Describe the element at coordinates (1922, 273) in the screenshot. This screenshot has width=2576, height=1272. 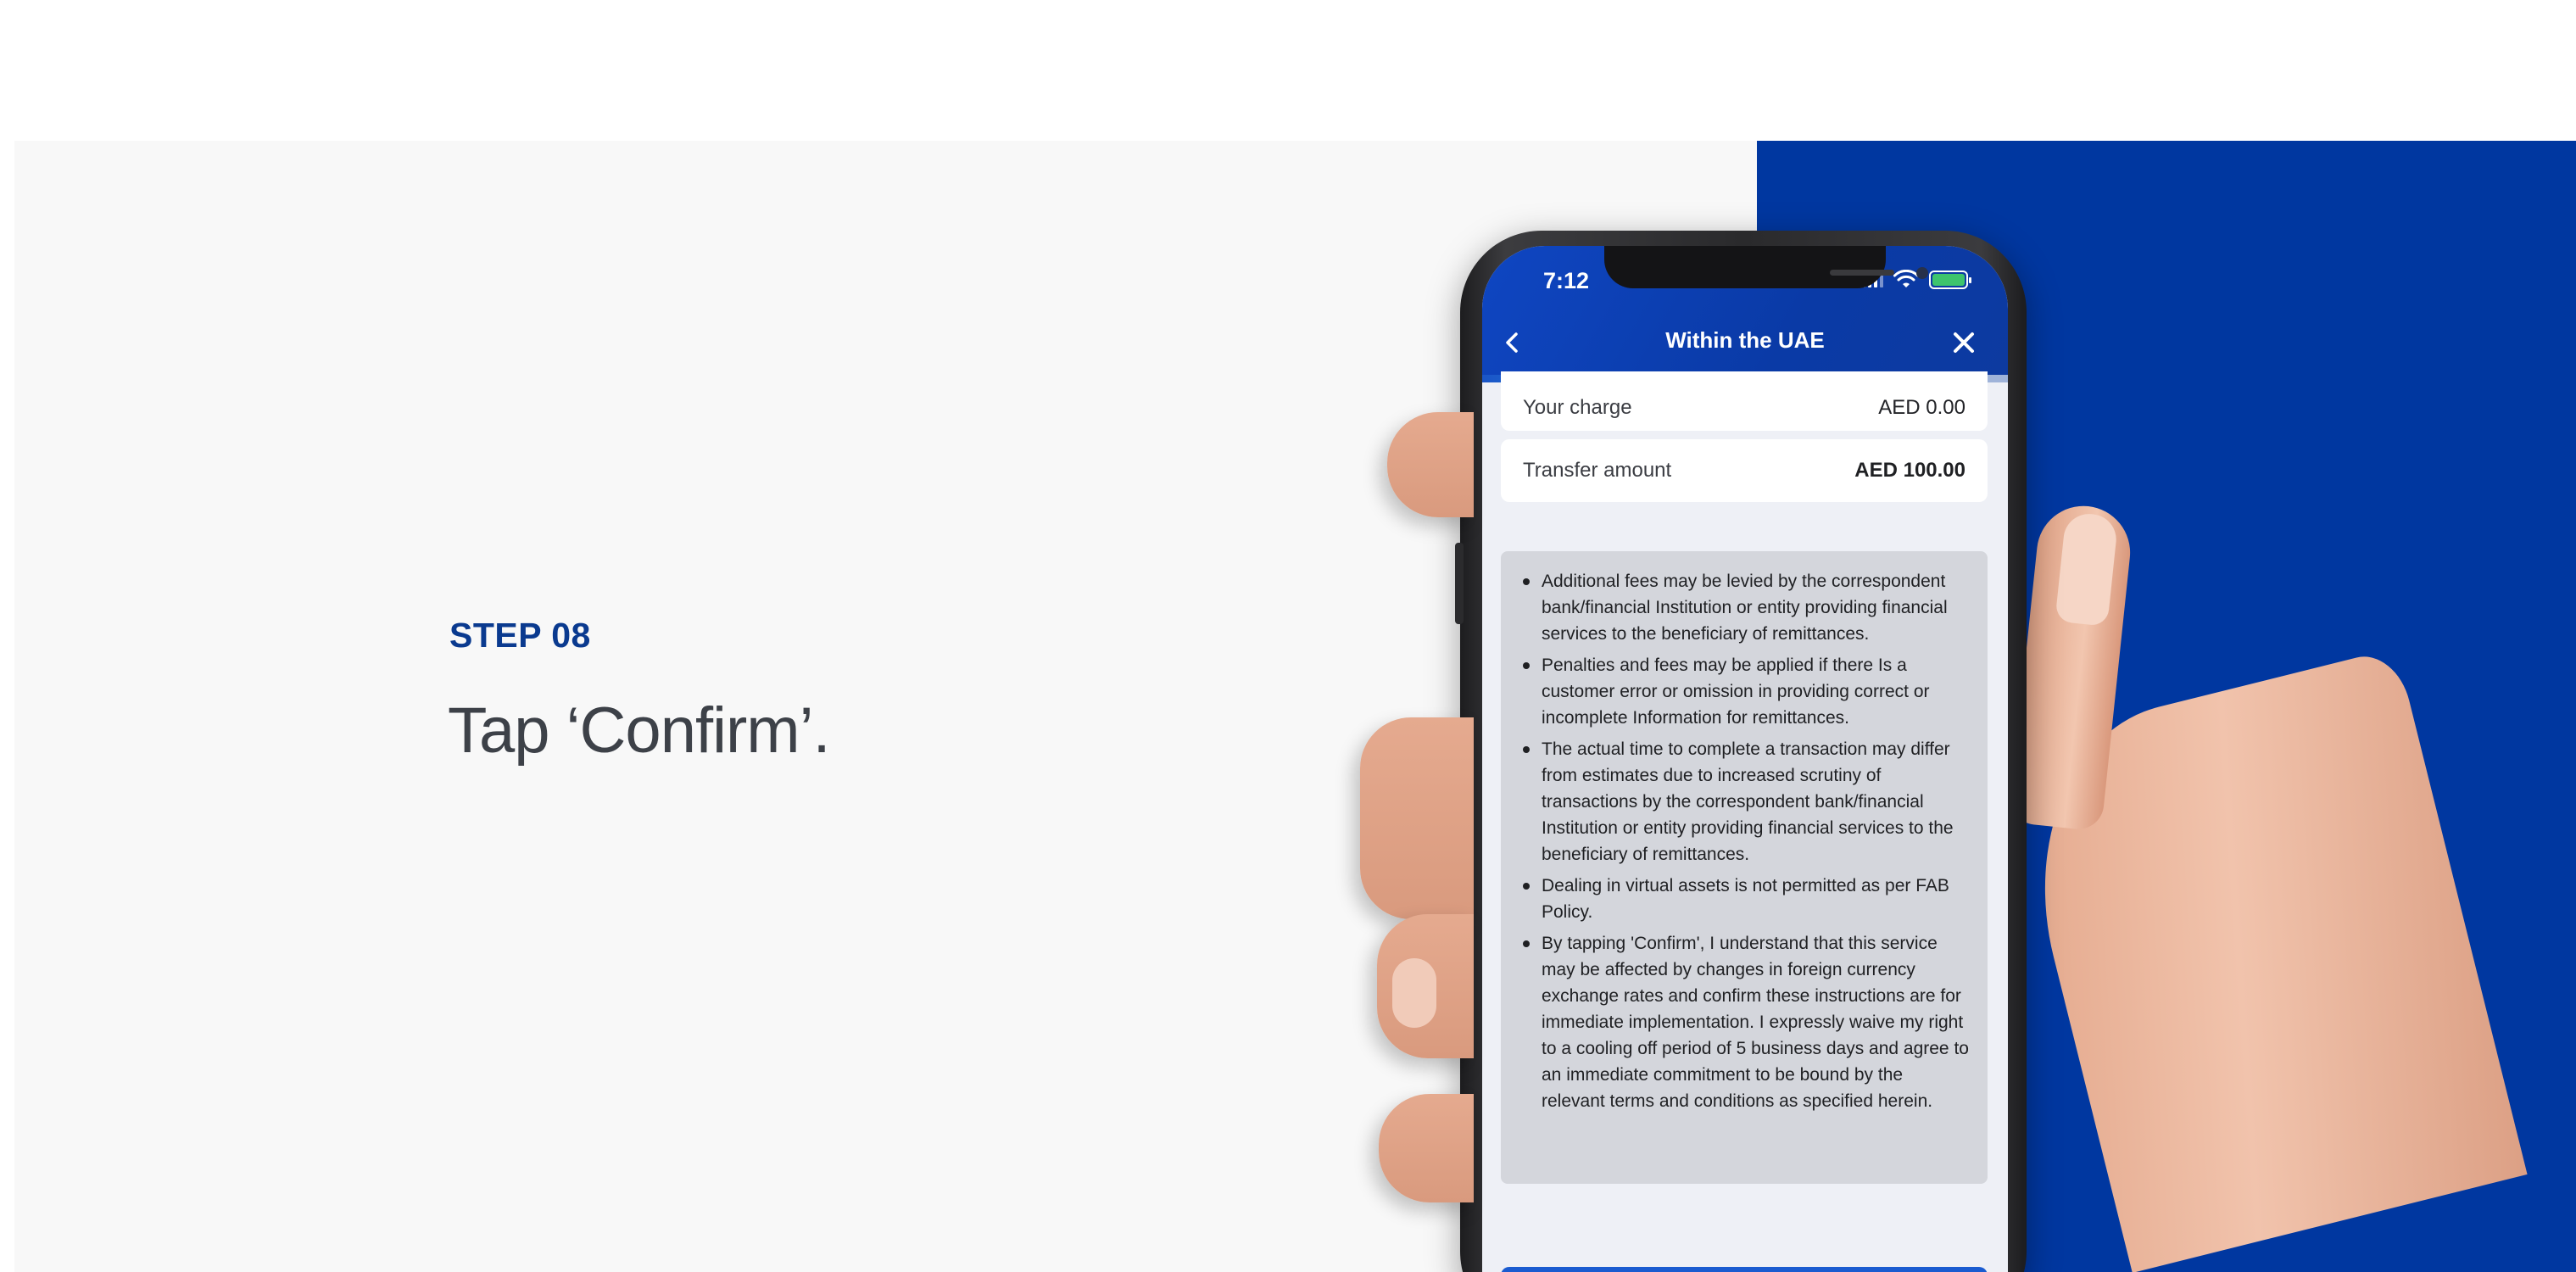
I see `phone-camera` at that location.